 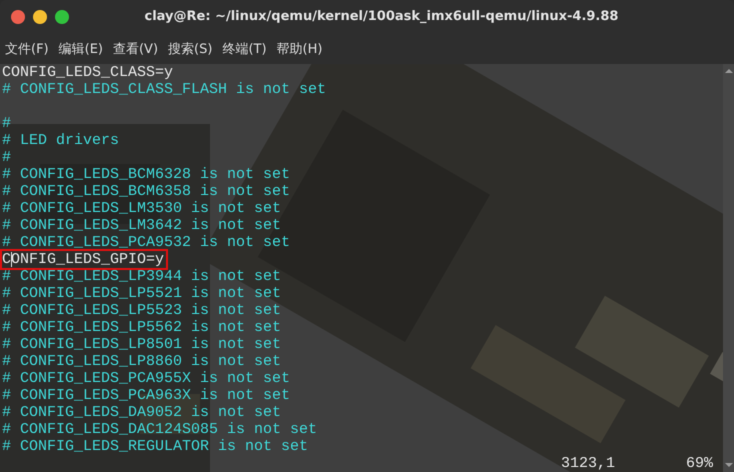 What do you see at coordinates (88, 72) in the screenshot?
I see `terminal-line: CONFIG_LEDS_CLASS=y` at bounding box center [88, 72].